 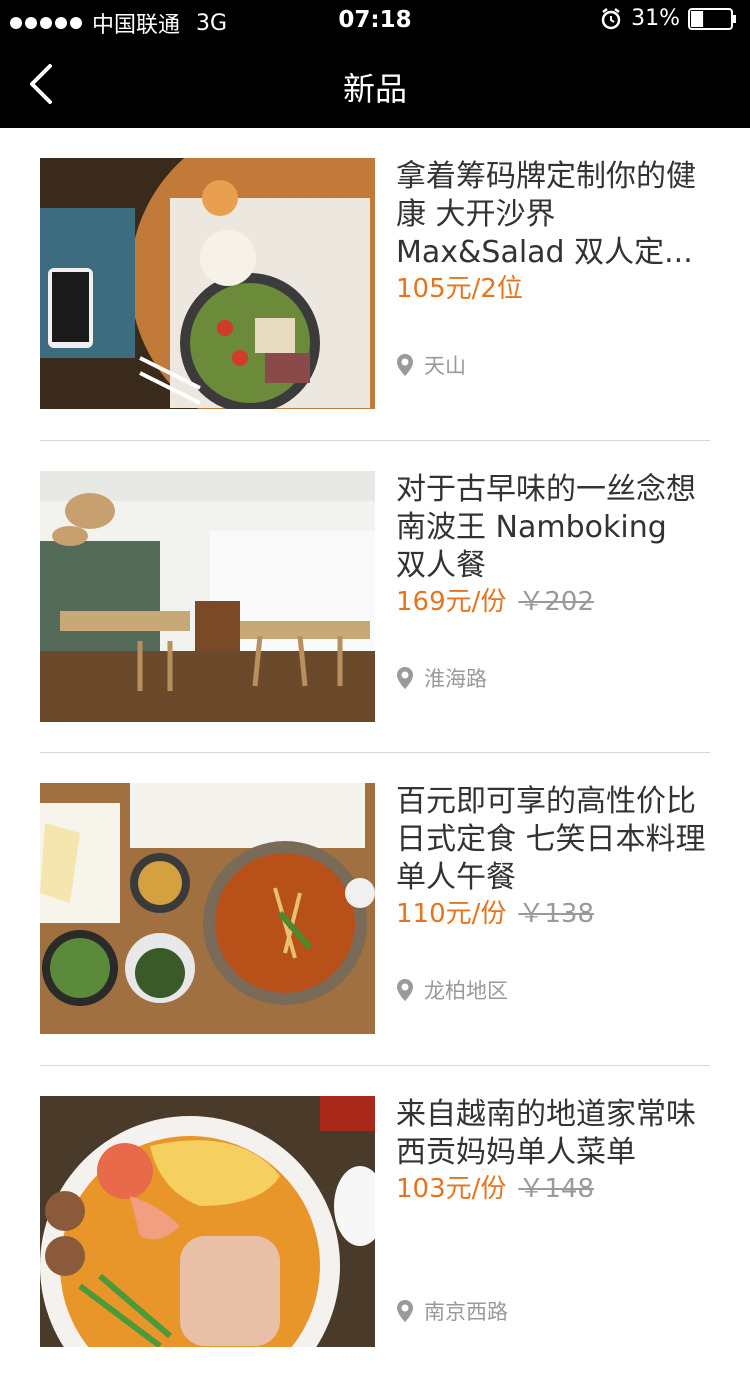 I want to click on status-right: 31%, so click(x=668, y=18).